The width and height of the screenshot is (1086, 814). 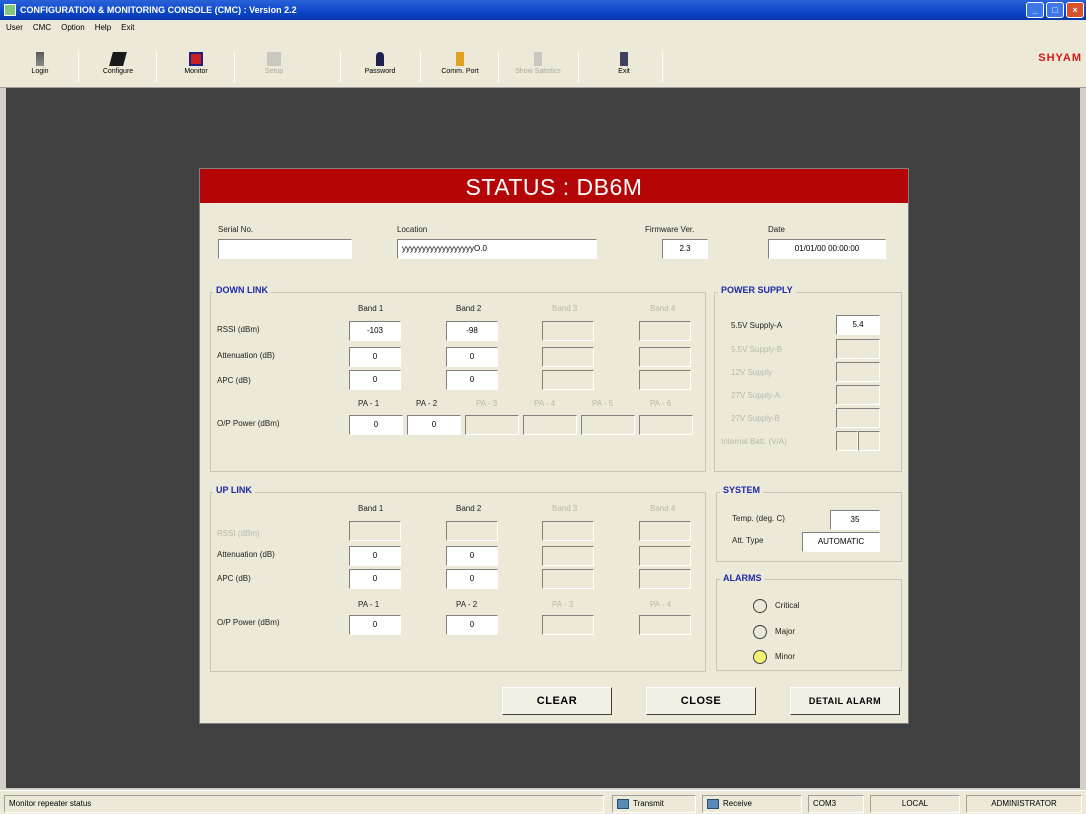 What do you see at coordinates (670, 229) in the screenshot?
I see `firmware-label: Firmware Ver.` at bounding box center [670, 229].